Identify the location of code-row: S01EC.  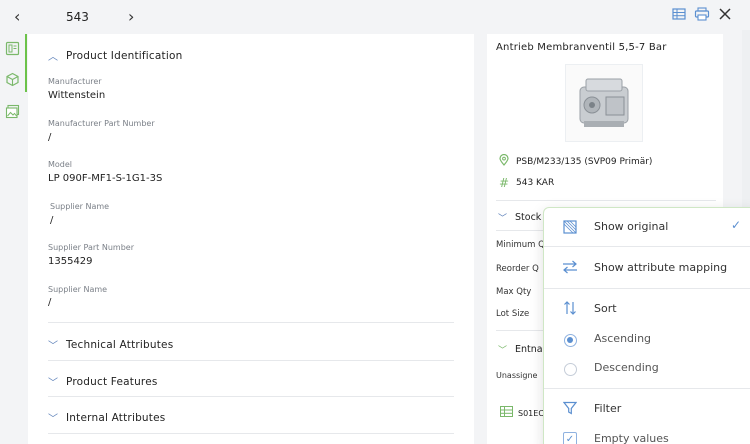
(522, 413).